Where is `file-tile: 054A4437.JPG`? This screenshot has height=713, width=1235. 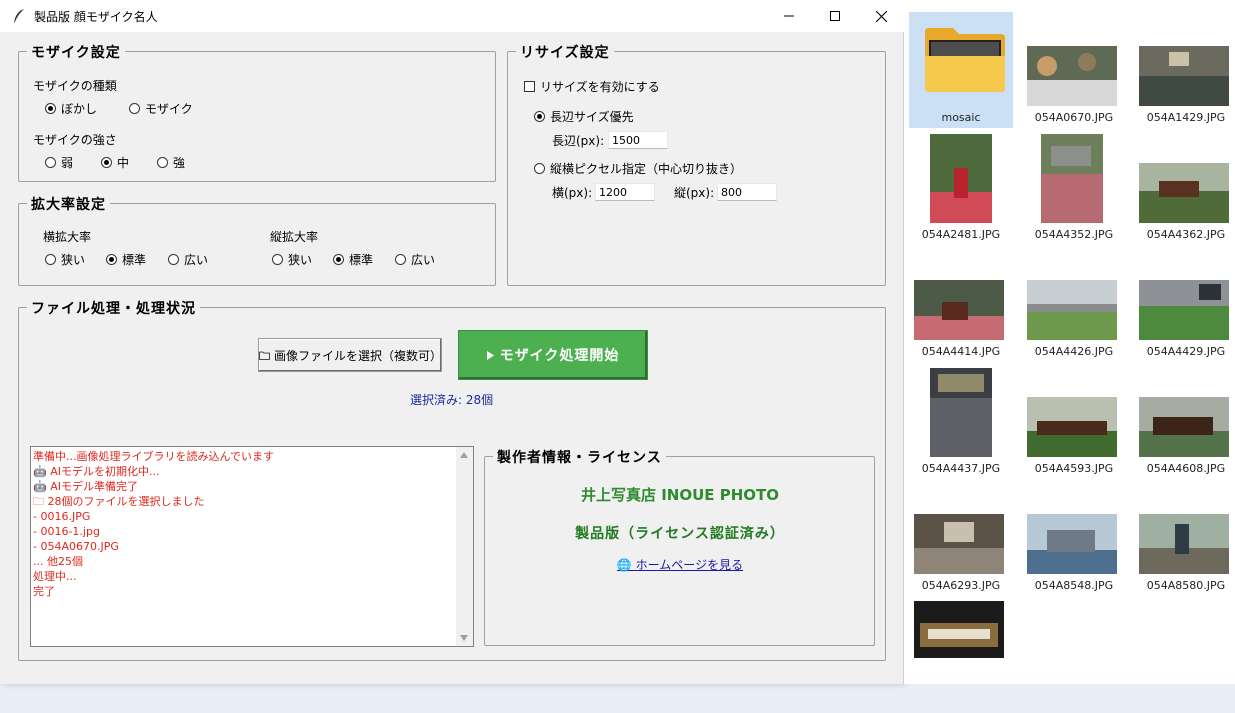
file-tile: 054A4437.JPG is located at coordinates (961, 421).